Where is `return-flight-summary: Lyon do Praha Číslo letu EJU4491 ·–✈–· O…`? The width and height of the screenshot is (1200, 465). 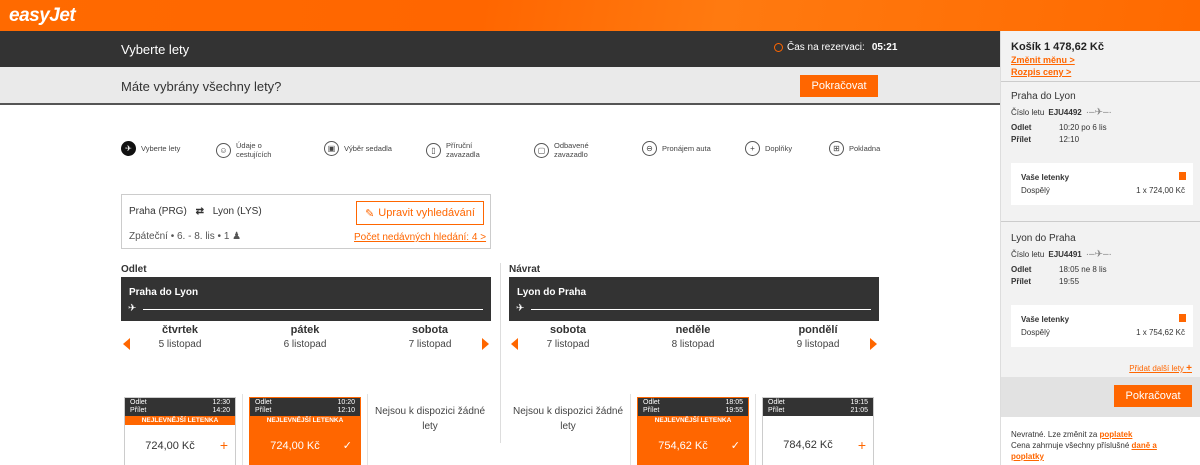
return-flight-summary: Lyon do Praha Číslo letu EJU4491 ·–✈–· O… is located at coordinates (1061, 259).